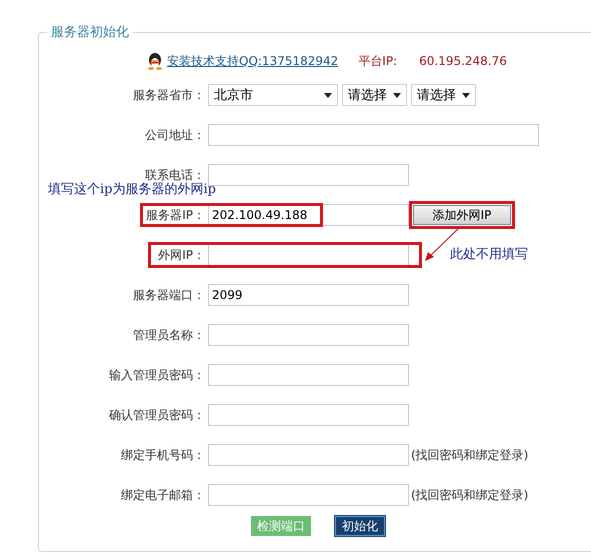  I want to click on field-label: 外网IP：, so click(181, 255).